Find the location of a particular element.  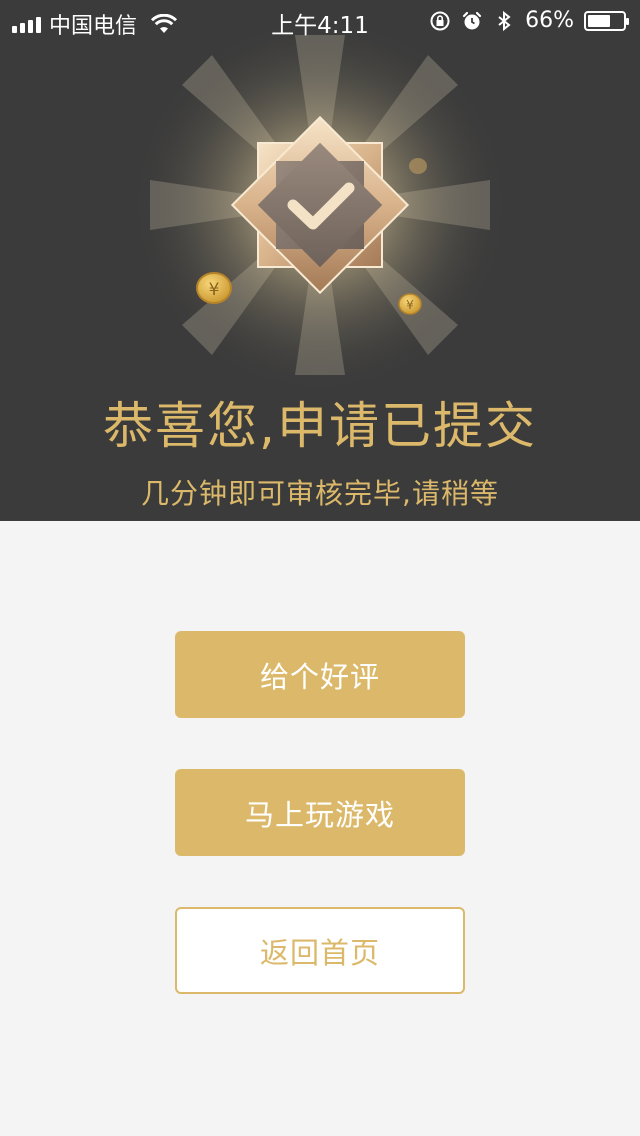

back-home-button: 返回首页 is located at coordinates (320, 950).